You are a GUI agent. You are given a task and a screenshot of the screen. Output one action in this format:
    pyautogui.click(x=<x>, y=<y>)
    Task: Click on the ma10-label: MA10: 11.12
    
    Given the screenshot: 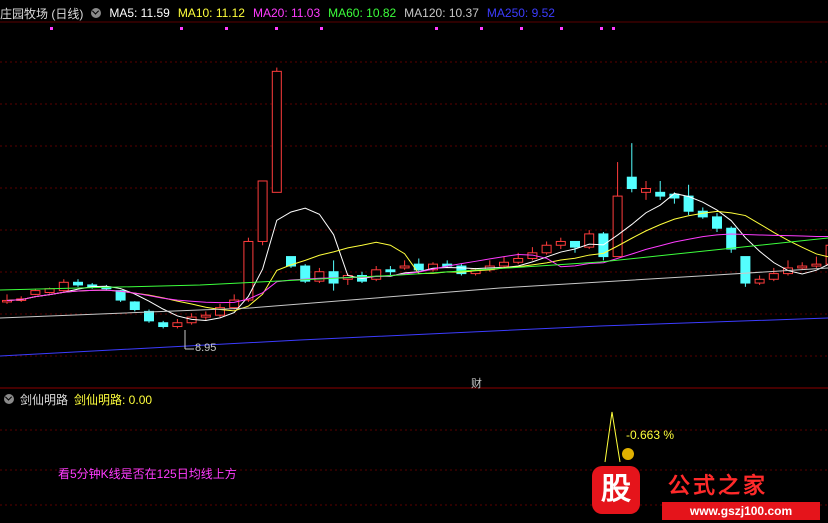 What is the action you would take?
    pyautogui.click(x=211, y=13)
    